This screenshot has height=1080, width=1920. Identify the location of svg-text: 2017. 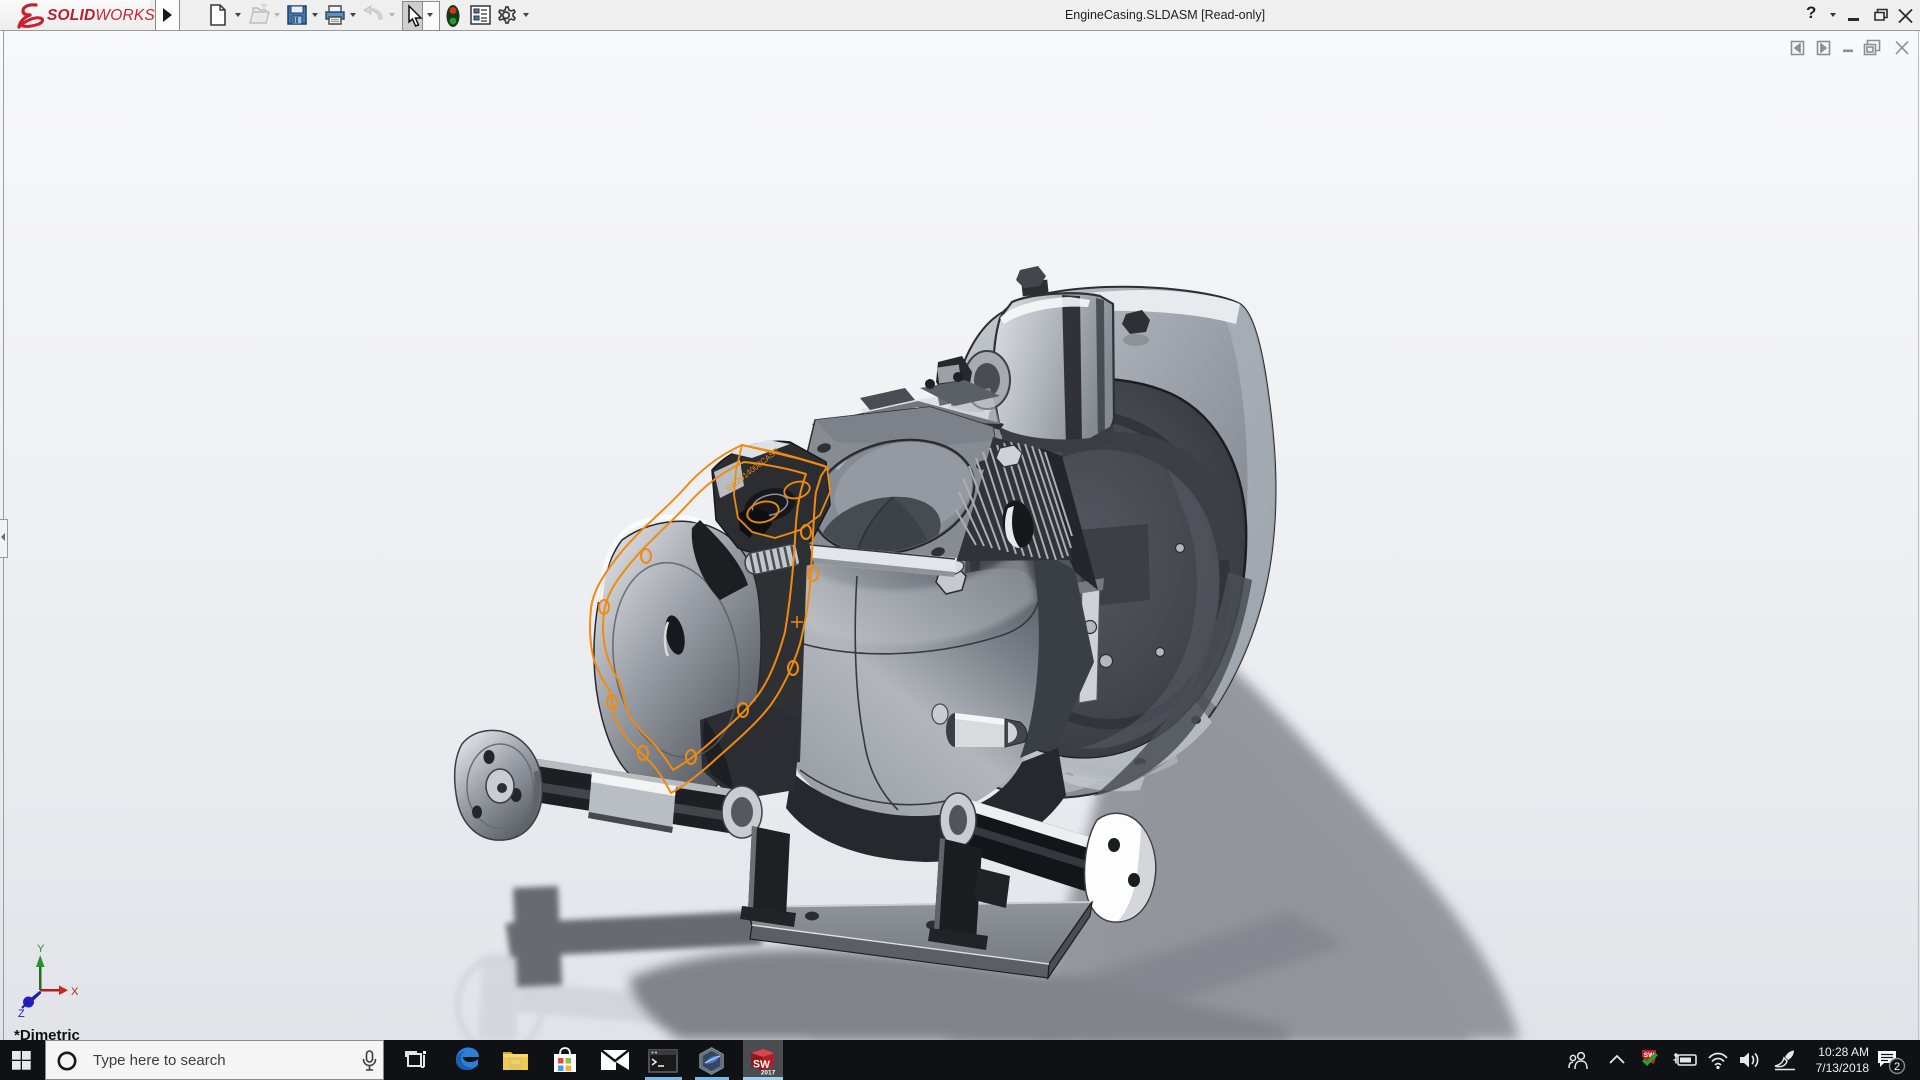
(768, 1073).